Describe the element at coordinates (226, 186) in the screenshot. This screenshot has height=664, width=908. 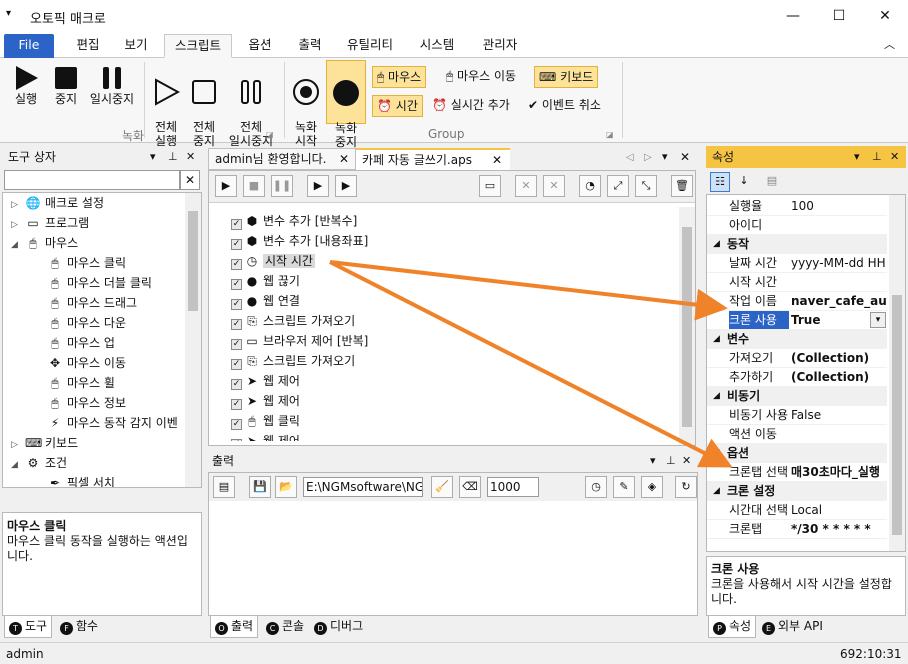
I see `play-icon: ▶` at that location.